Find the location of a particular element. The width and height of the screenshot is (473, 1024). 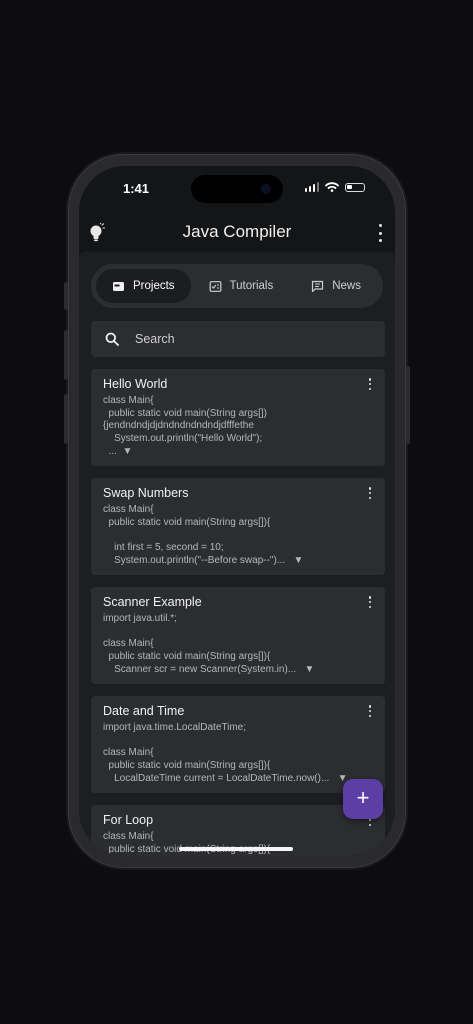

tab-news: News is located at coordinates (336, 286).